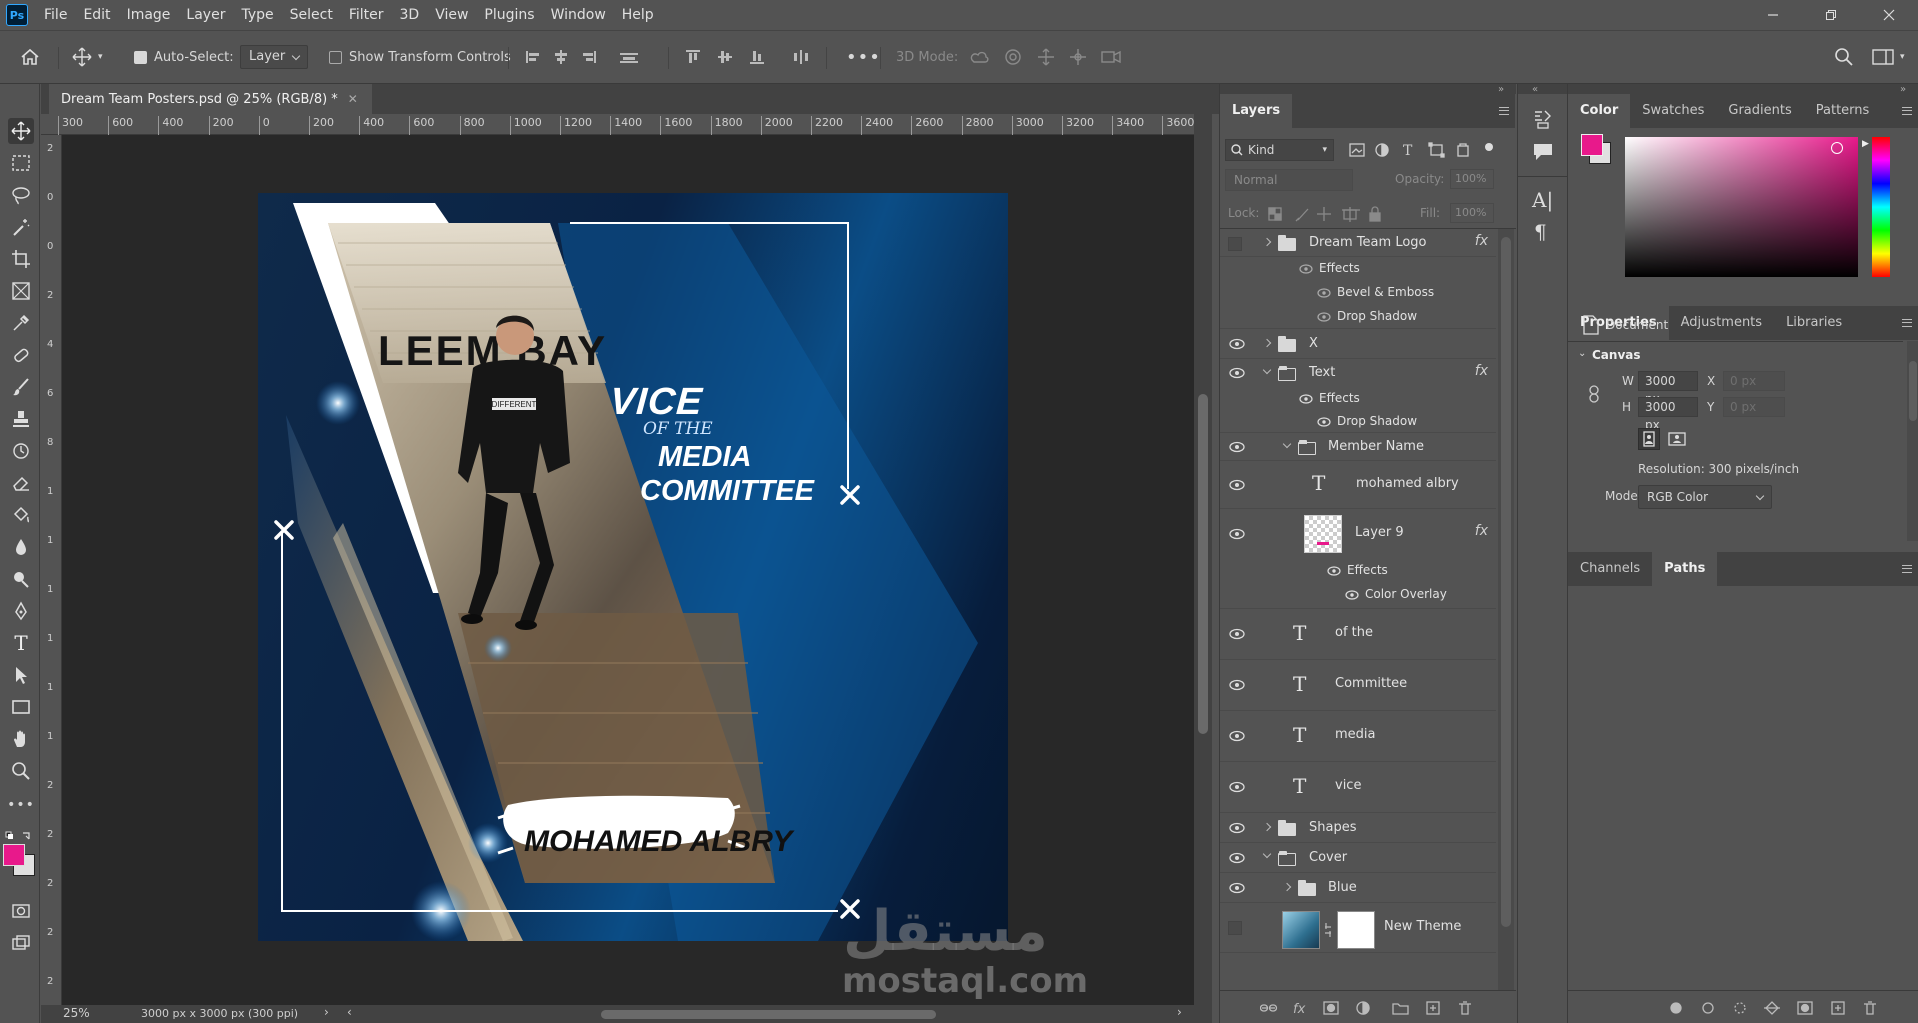 The width and height of the screenshot is (1918, 1023). What do you see at coordinates (21, 643) in the screenshot?
I see `type-tool-icon: T` at bounding box center [21, 643].